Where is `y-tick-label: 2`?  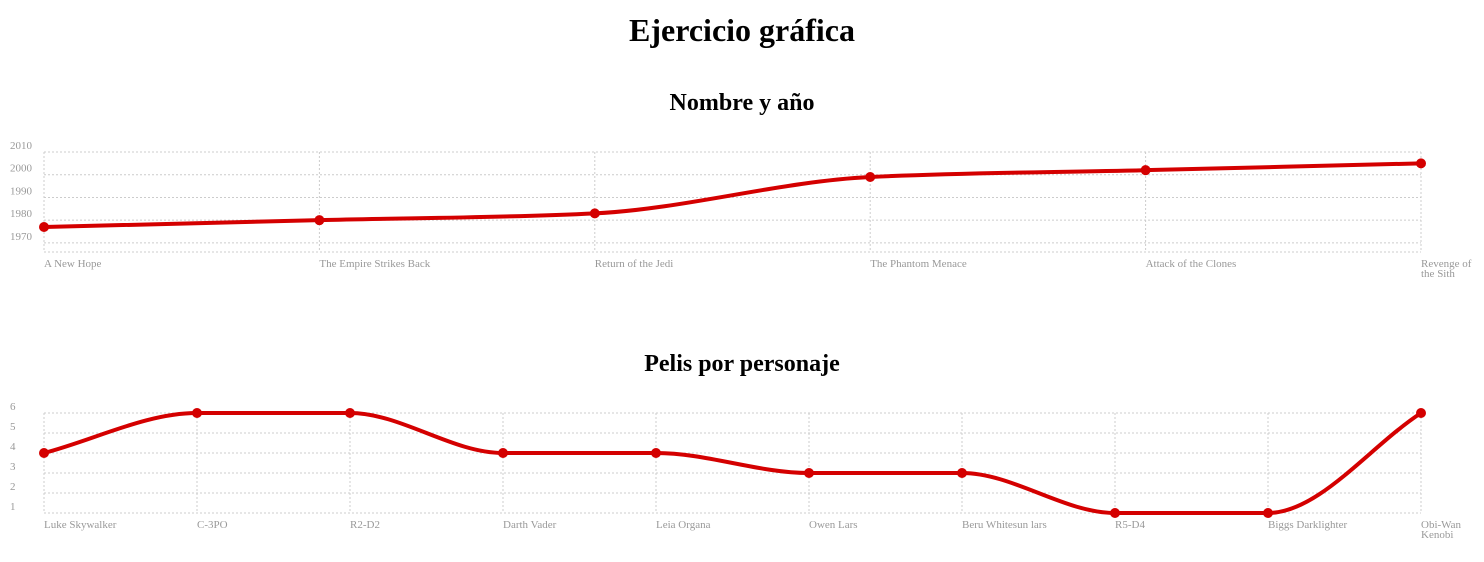 y-tick-label: 2 is located at coordinates (13, 487).